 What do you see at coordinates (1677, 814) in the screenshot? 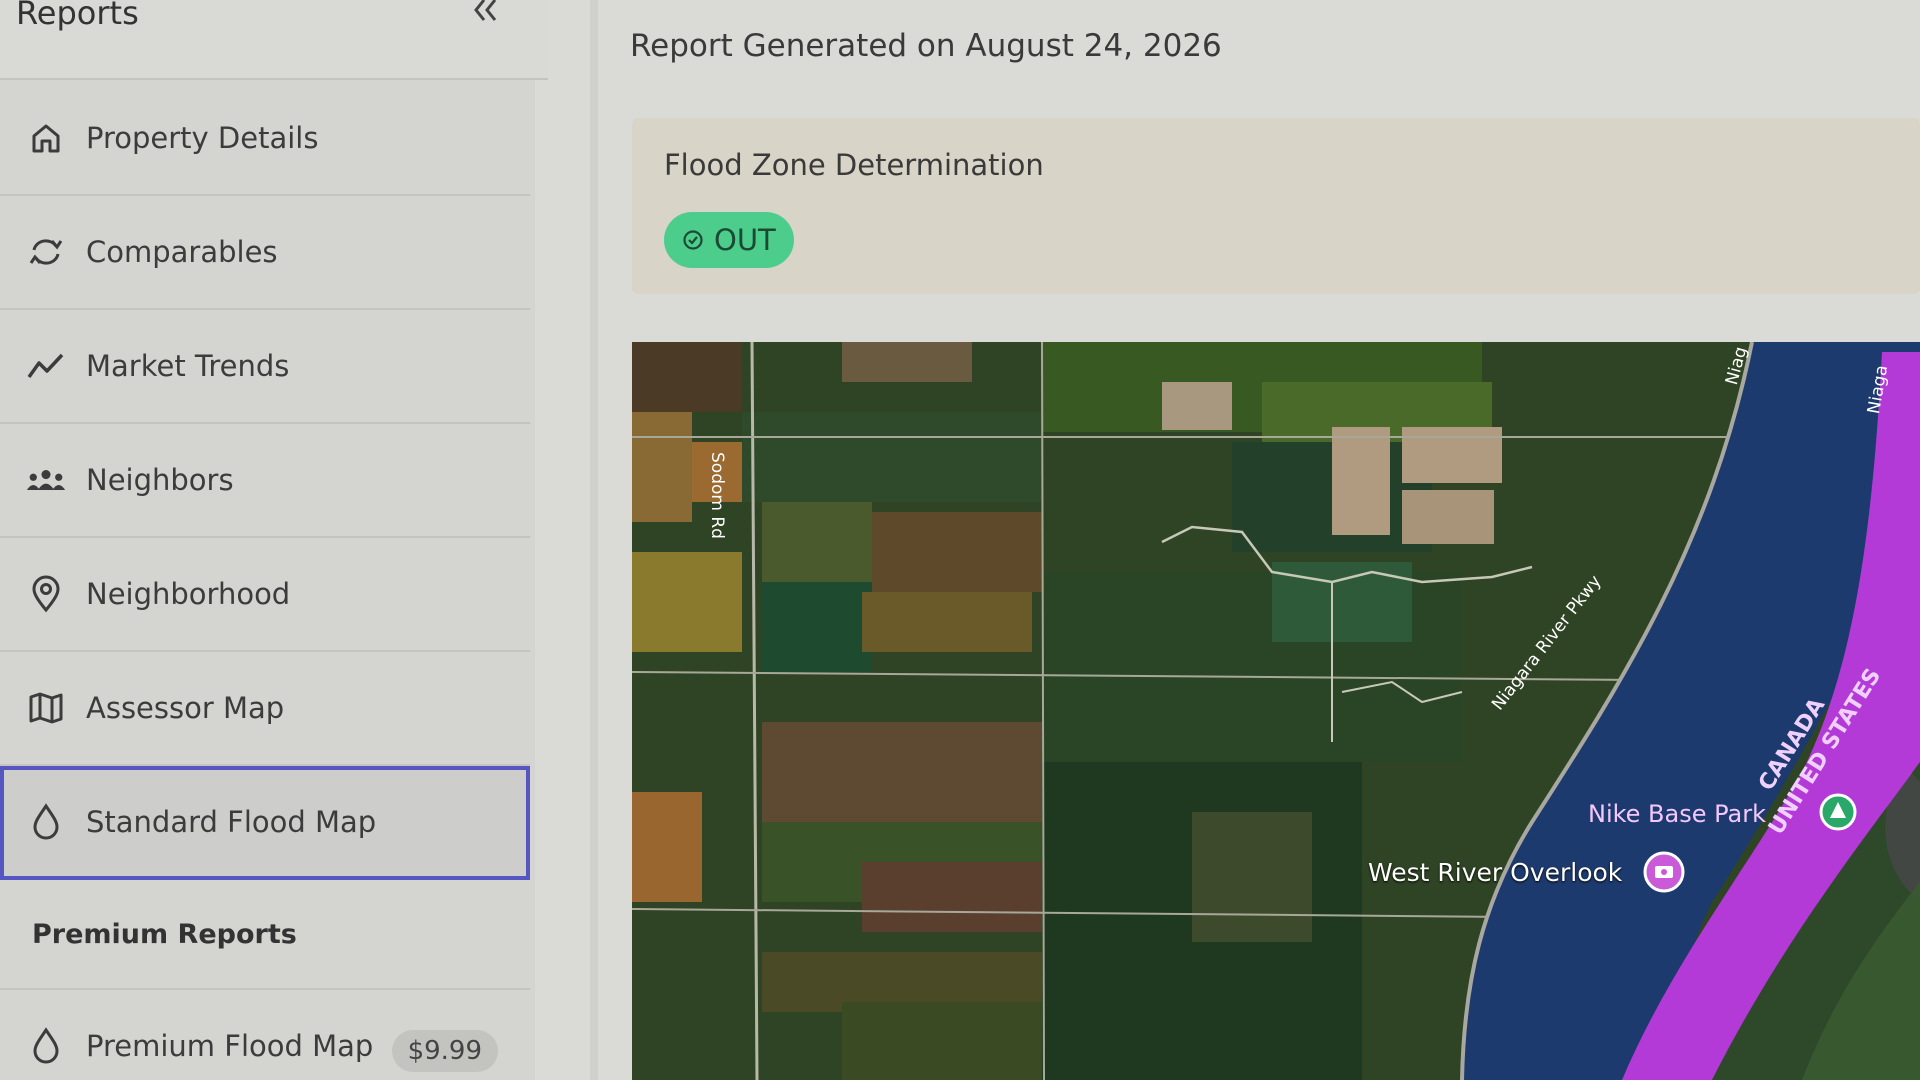
I see `poi-label-nike-base-park: Nike Base Park` at bounding box center [1677, 814].